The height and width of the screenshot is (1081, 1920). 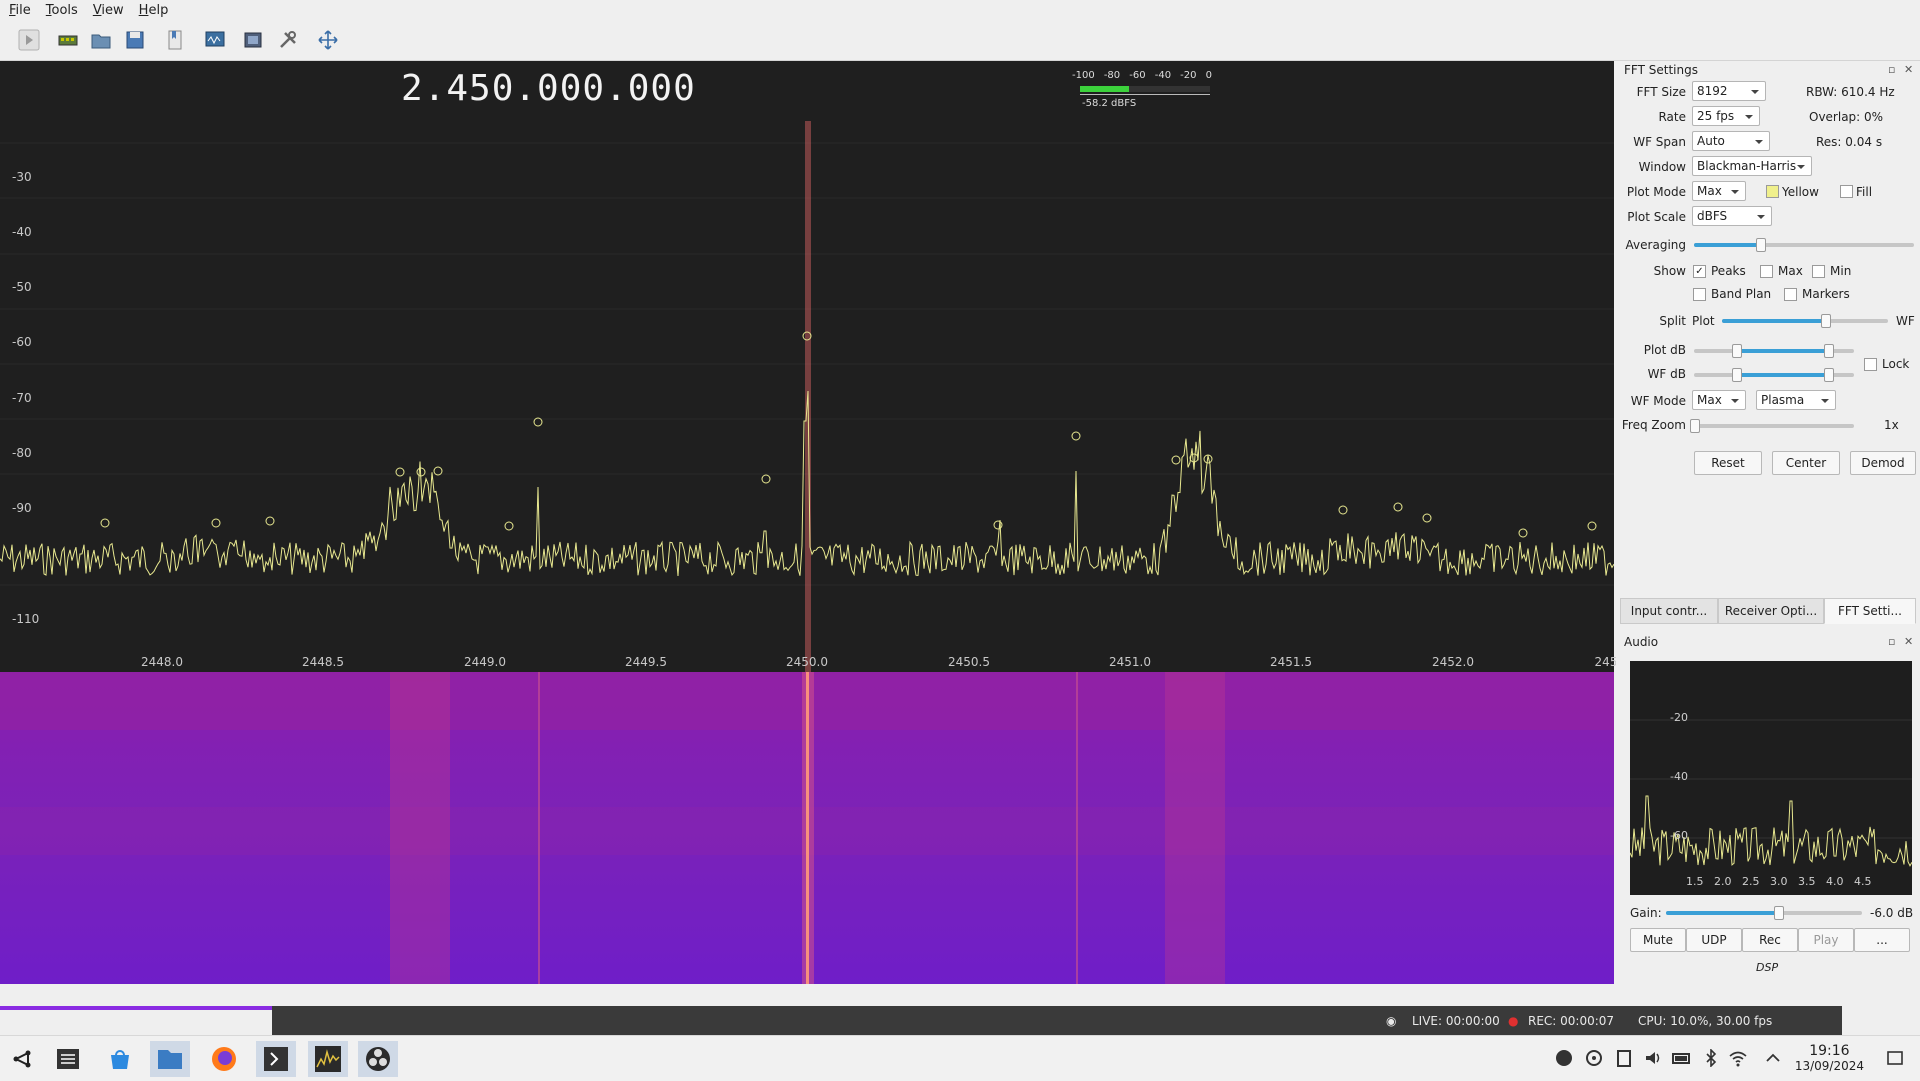 What do you see at coordinates (22, 232) in the screenshot?
I see `y-tick: -40` at bounding box center [22, 232].